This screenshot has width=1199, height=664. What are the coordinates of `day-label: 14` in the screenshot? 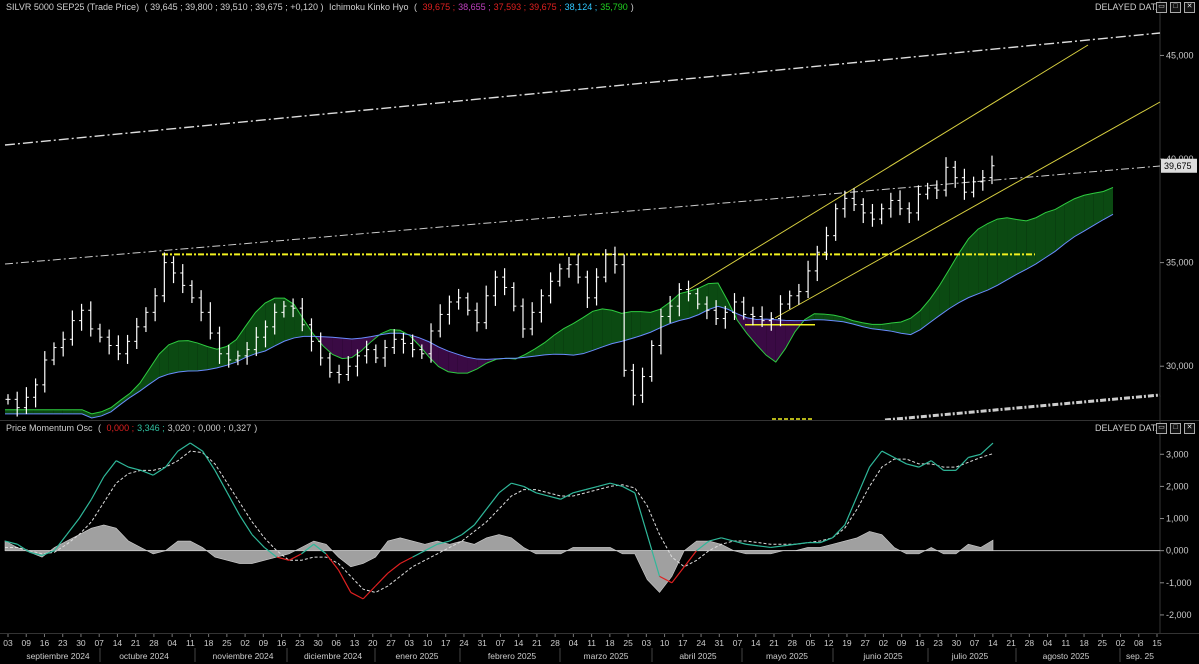 It's located at (993, 643).